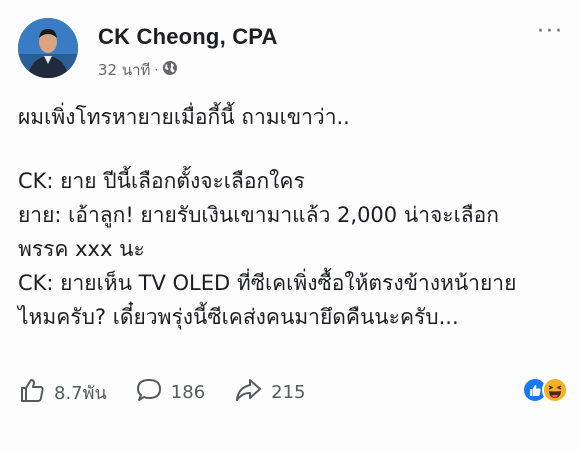 The height and width of the screenshot is (450, 578). What do you see at coordinates (188, 37) in the screenshot?
I see `author-name: CK Cheong, CPA` at bounding box center [188, 37].